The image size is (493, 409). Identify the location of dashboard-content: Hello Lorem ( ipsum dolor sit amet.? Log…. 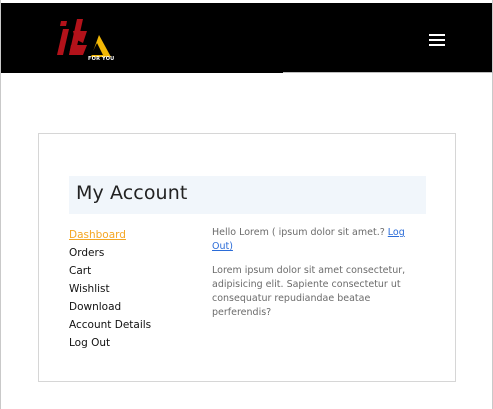
(317, 273).